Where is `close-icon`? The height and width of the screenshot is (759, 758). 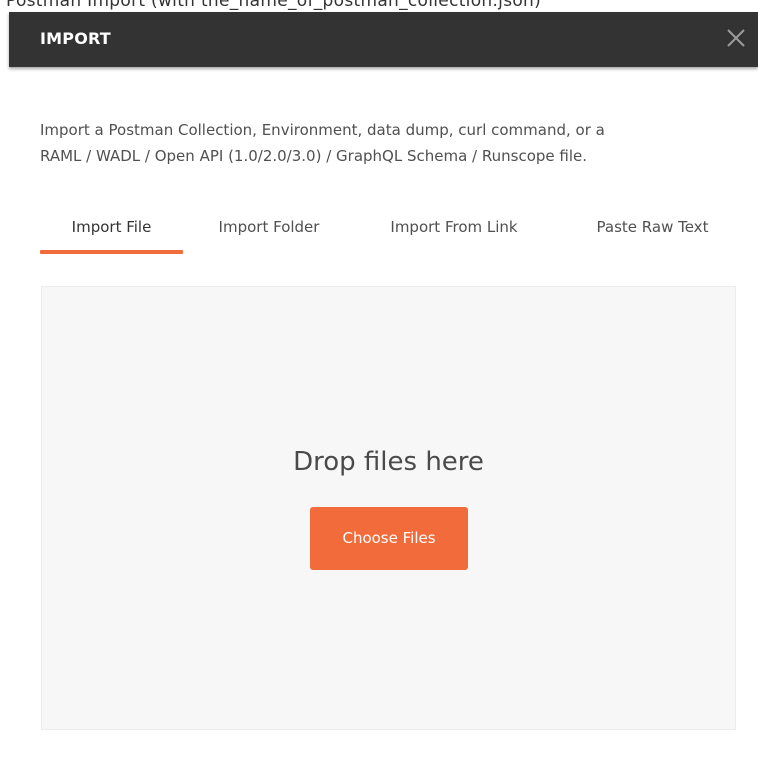
close-icon is located at coordinates (736, 38).